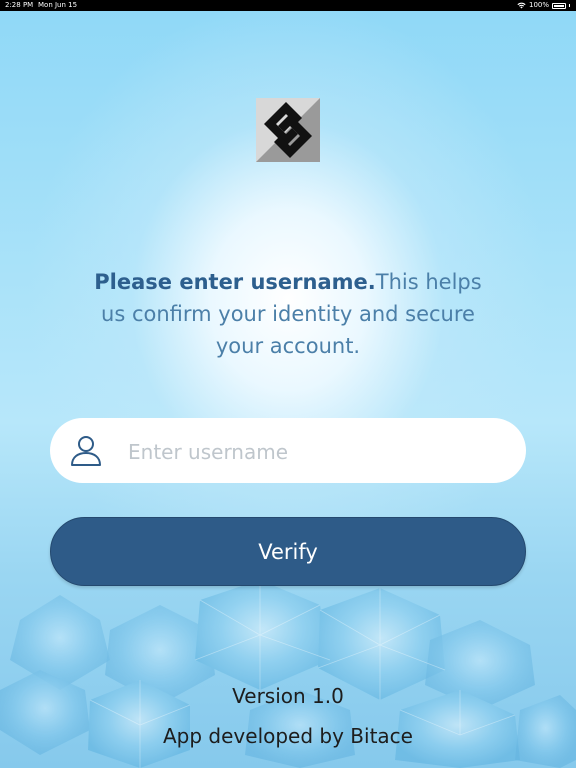  Describe the element at coordinates (538, 5) in the screenshot. I see `battery-percent: 100%` at that location.